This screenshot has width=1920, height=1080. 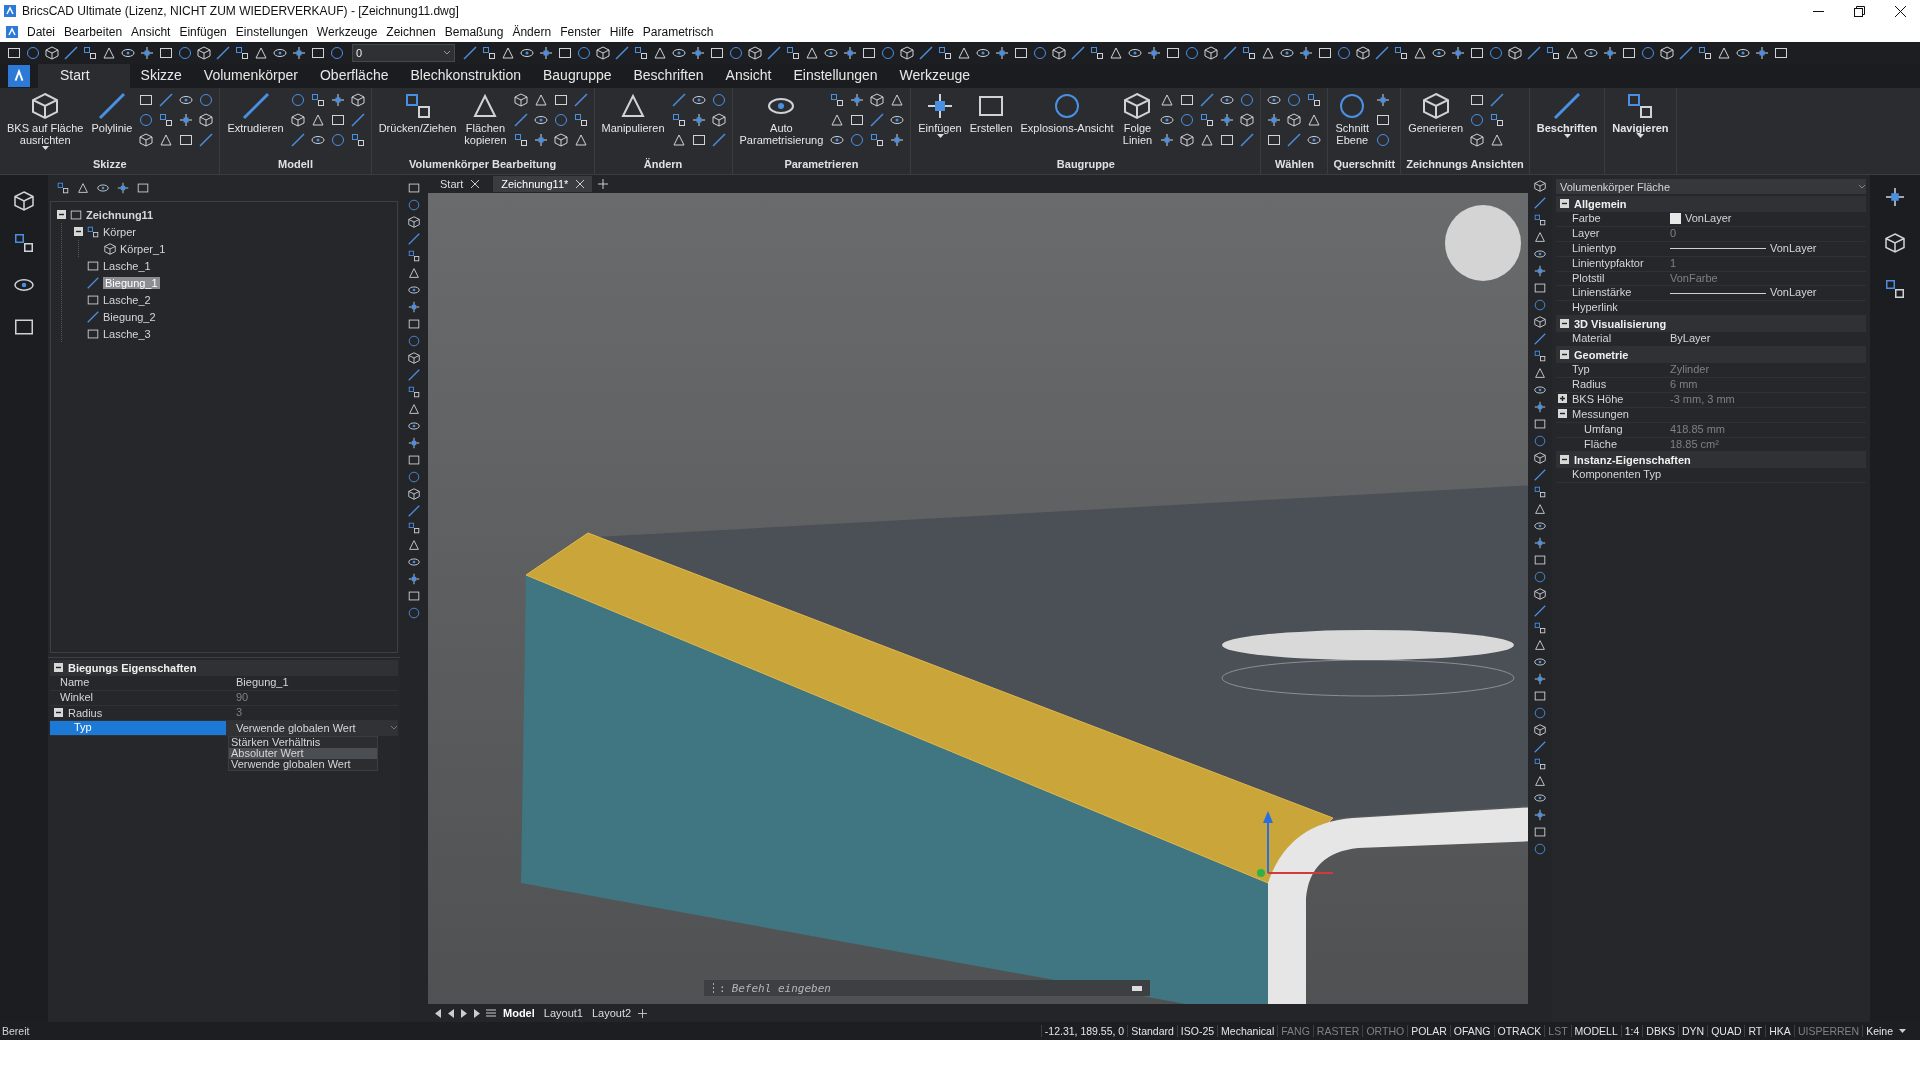 I want to click on menu-item: Hilfe, so click(x=621, y=32).